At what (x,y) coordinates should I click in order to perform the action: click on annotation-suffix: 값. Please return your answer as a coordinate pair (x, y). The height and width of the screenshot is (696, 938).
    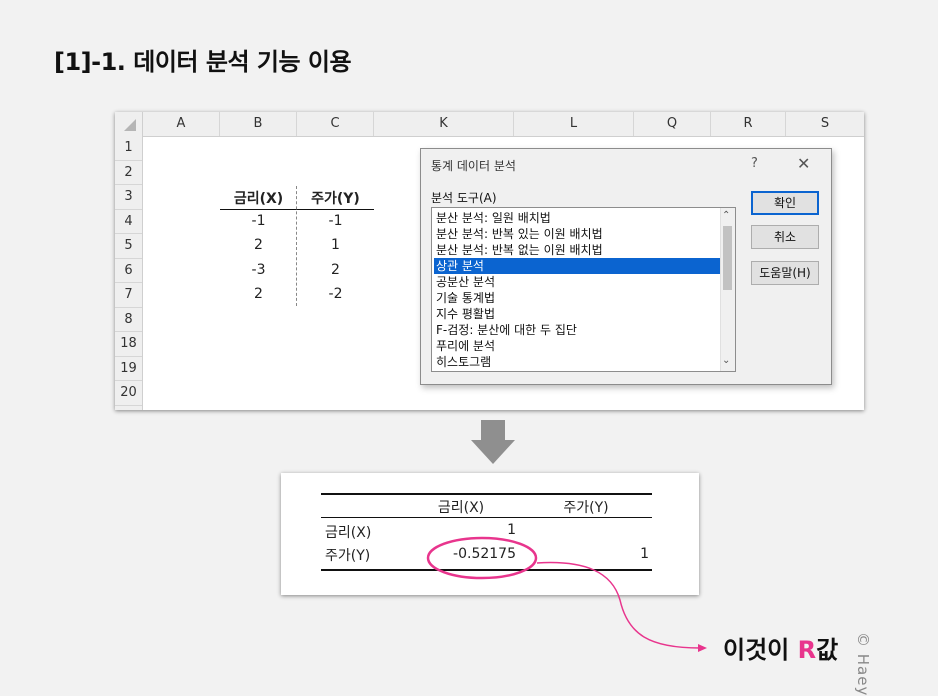
    Looking at the image, I should click on (827, 650).